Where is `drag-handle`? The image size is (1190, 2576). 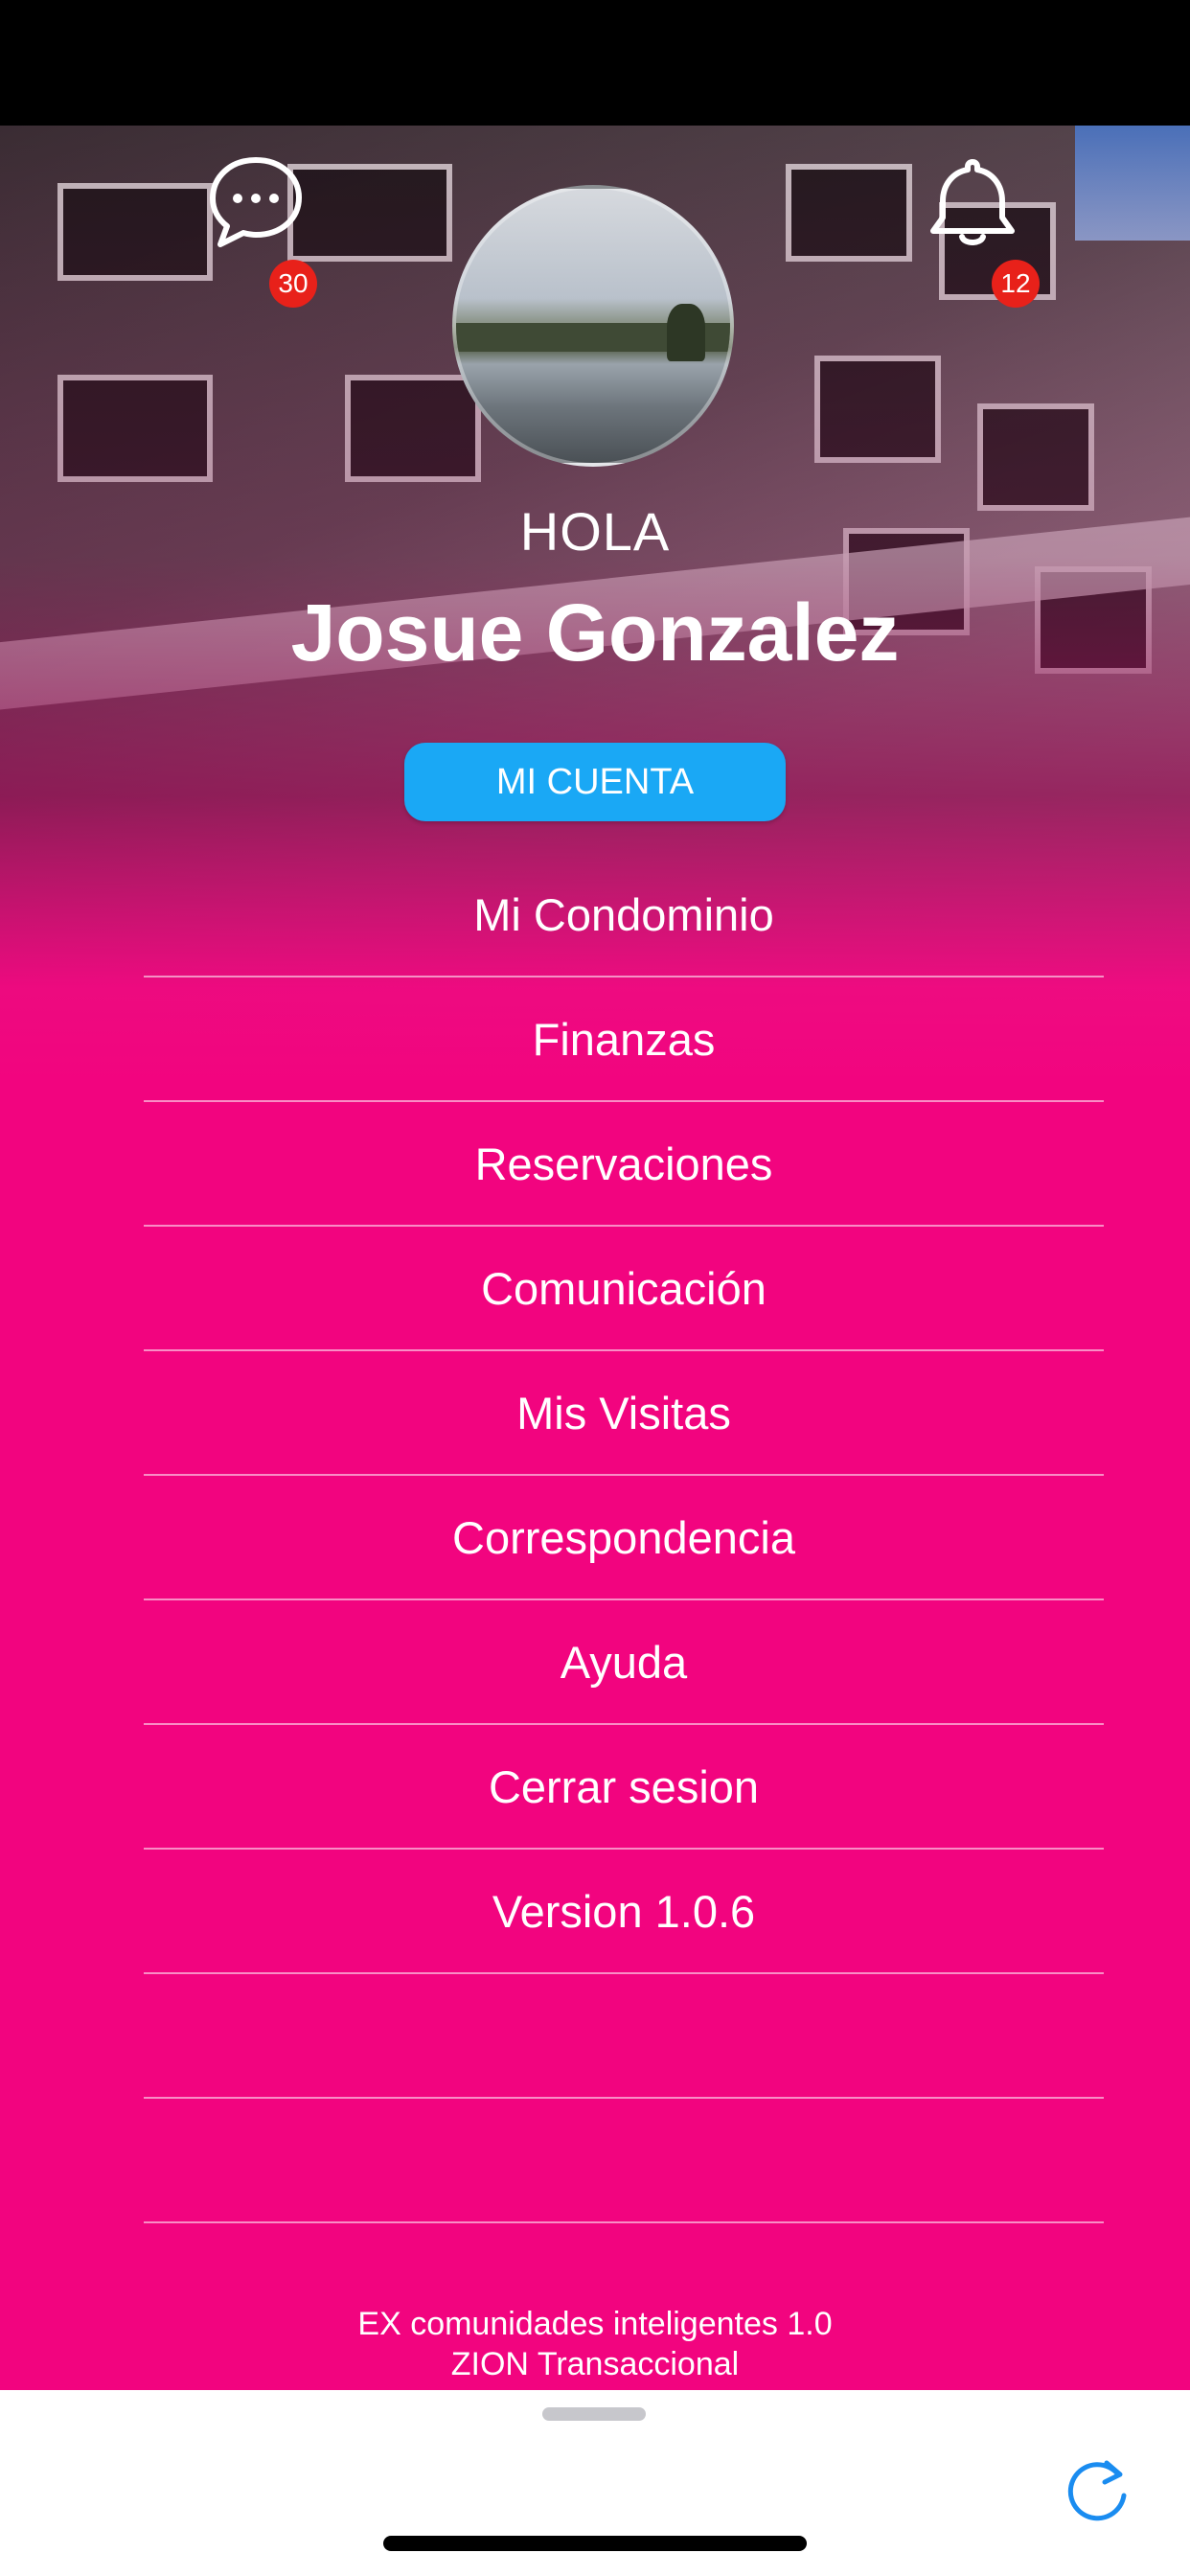
drag-handle is located at coordinates (594, 2414).